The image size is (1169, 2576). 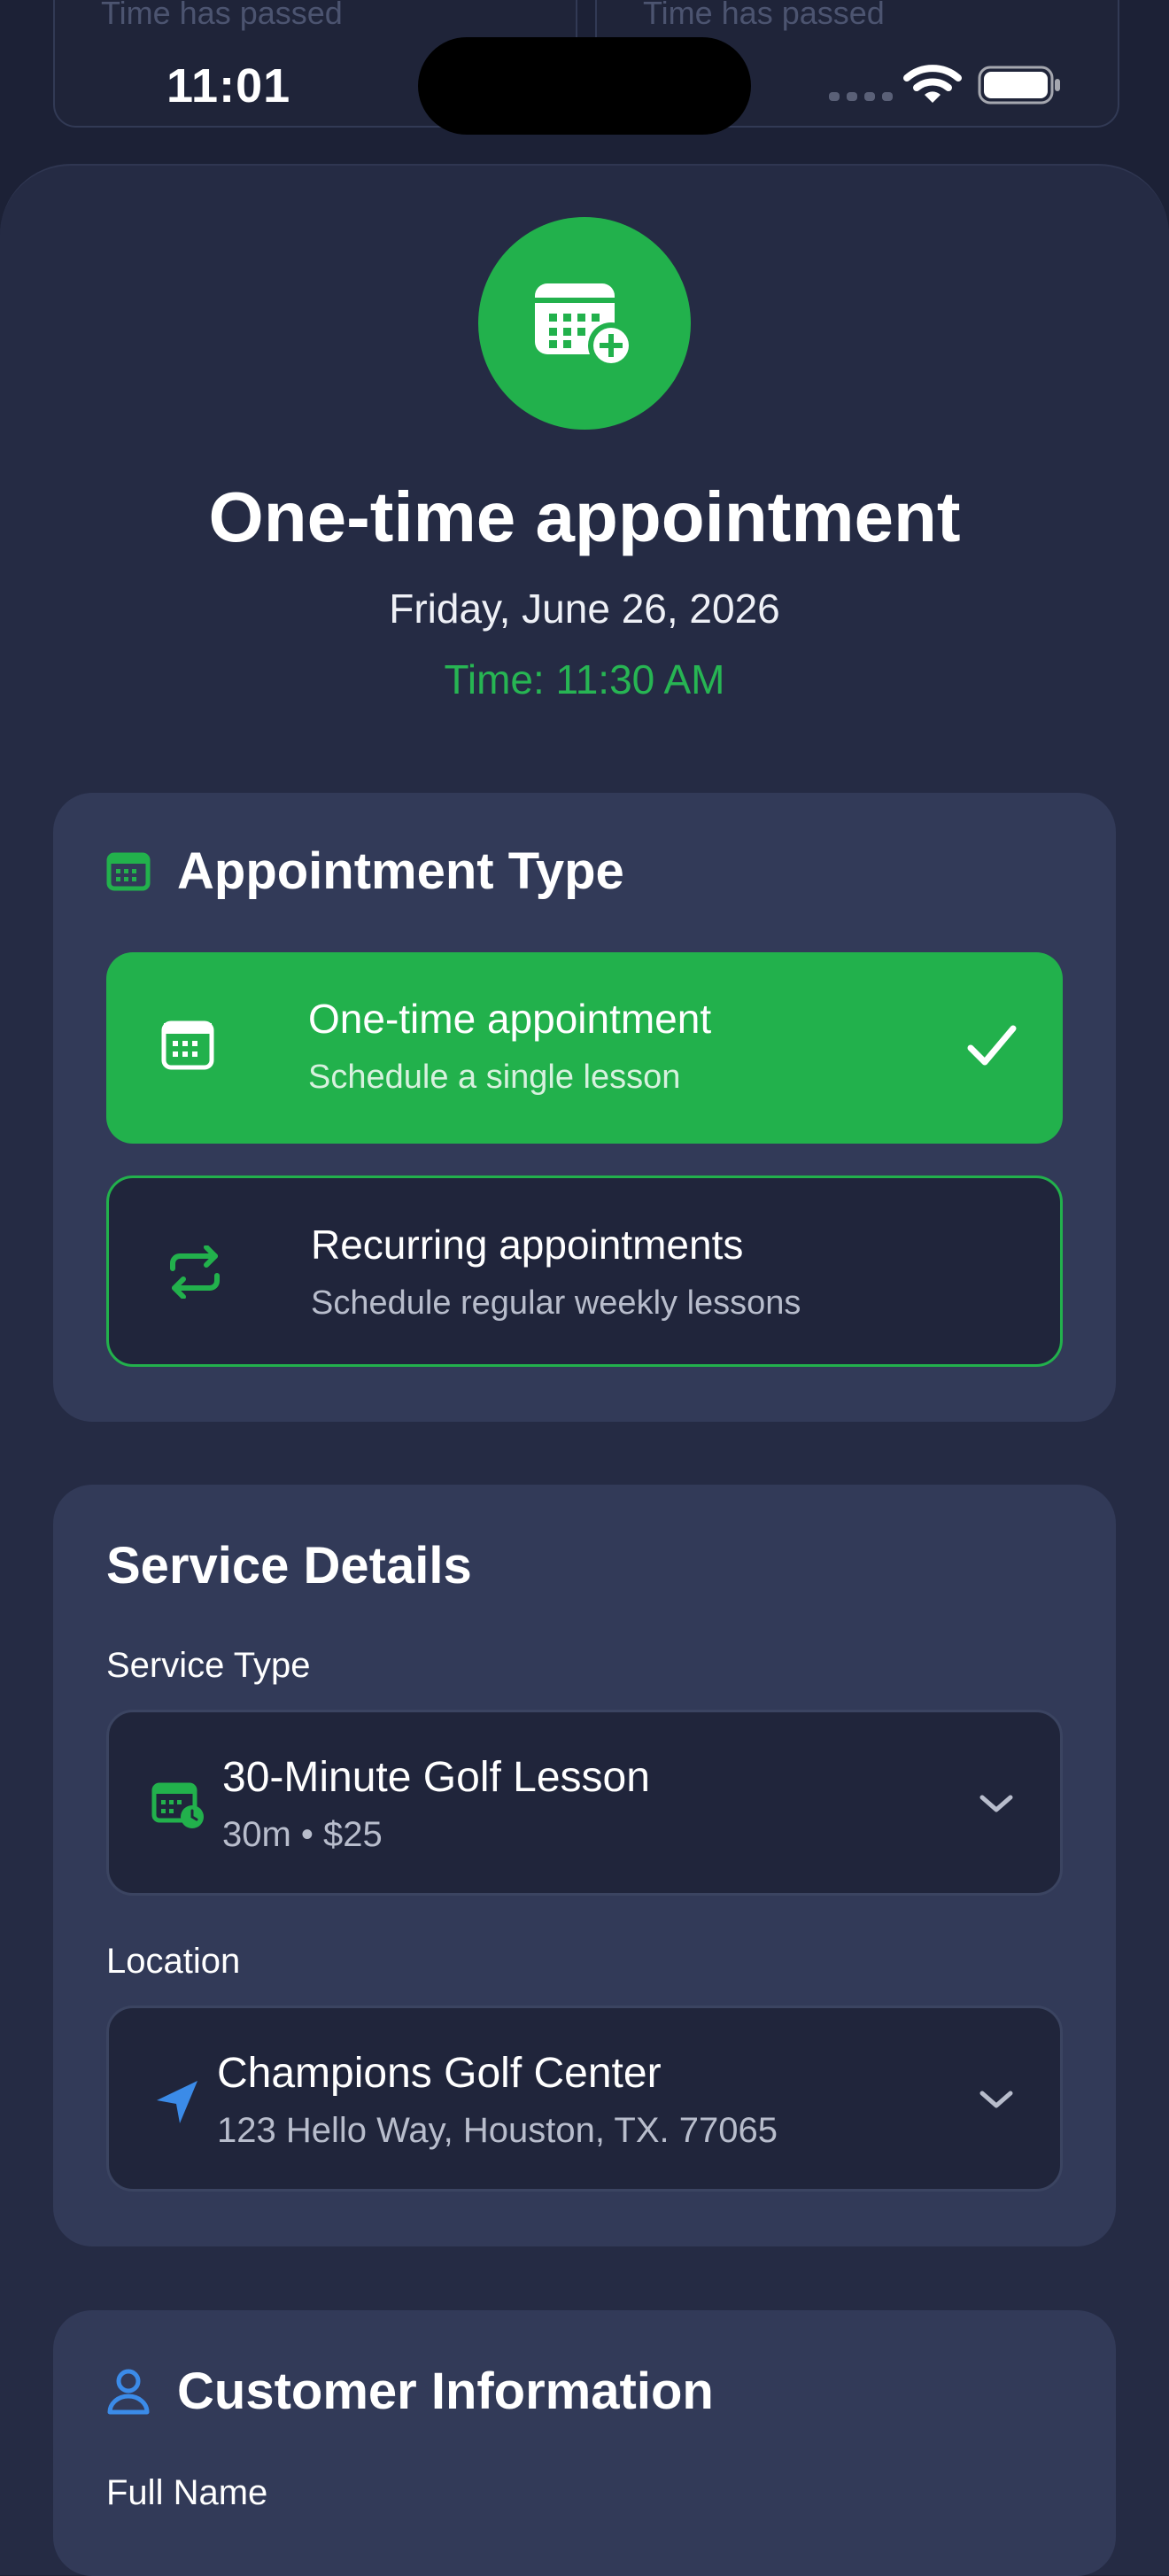 I want to click on battery-icon, so click(x=1019, y=85).